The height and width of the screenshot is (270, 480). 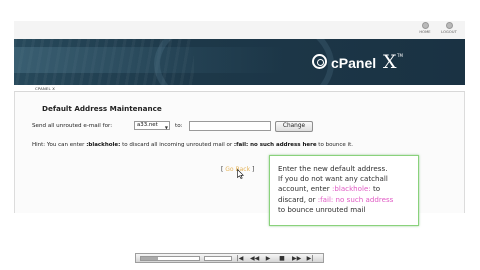 I want to click on seek-bar, so click(x=170, y=258).